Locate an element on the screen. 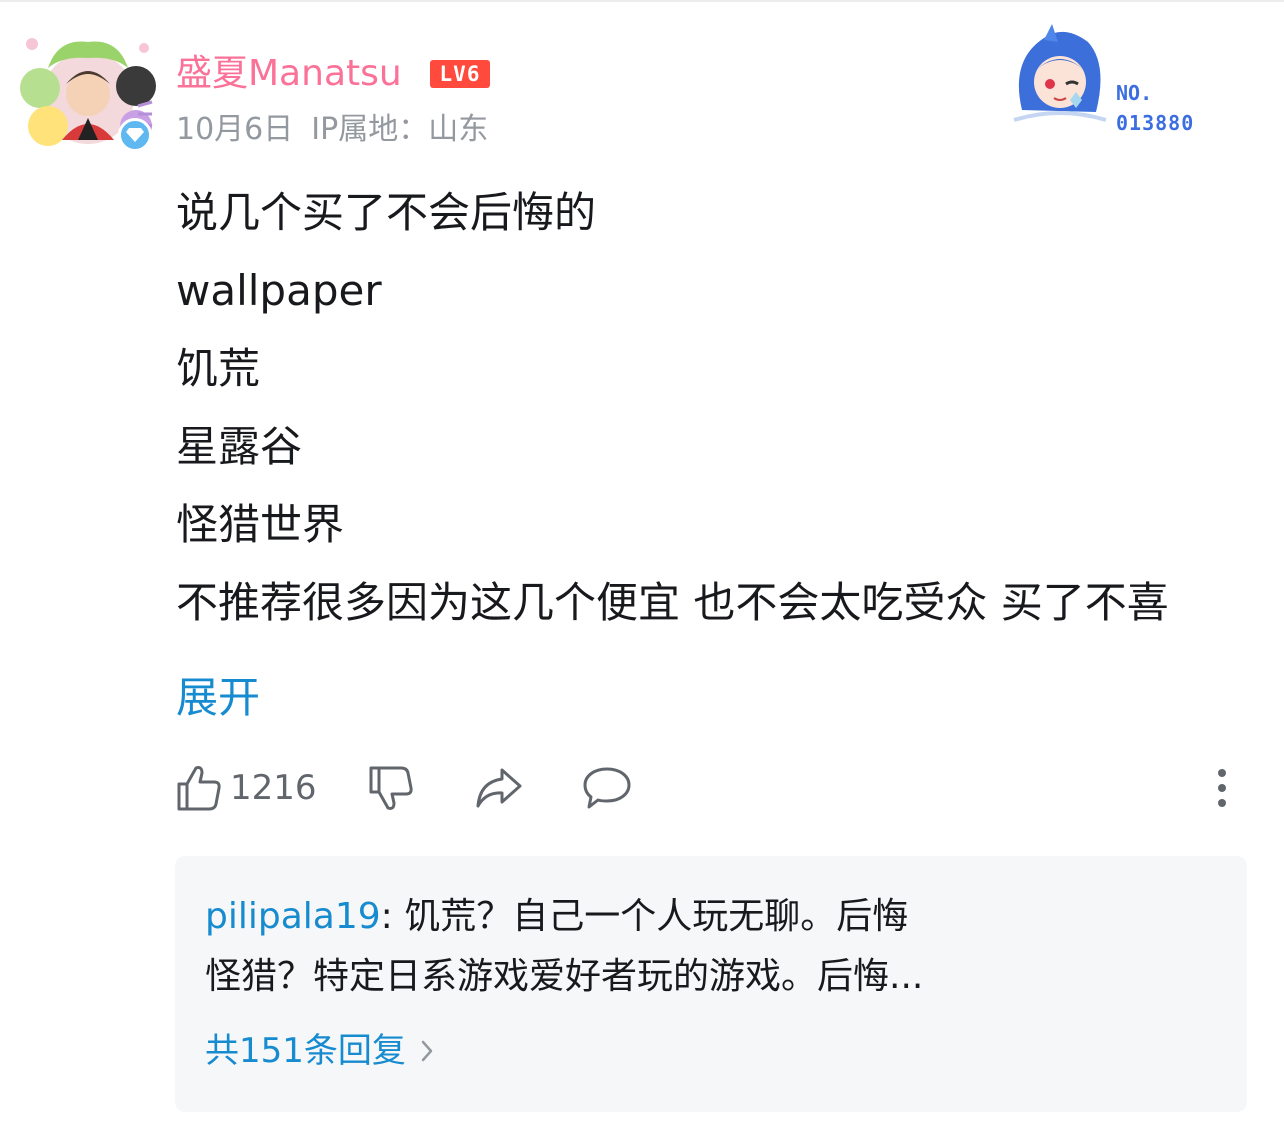  vertical-dots-icon is located at coordinates (1222, 788).